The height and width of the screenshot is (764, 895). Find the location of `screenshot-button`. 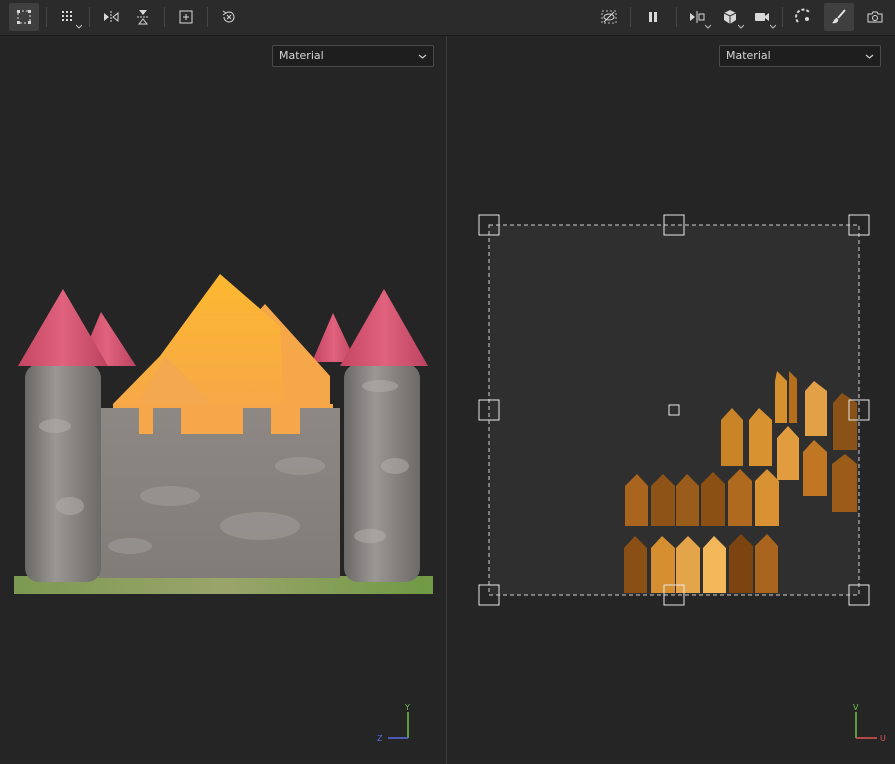

screenshot-button is located at coordinates (875, 17).